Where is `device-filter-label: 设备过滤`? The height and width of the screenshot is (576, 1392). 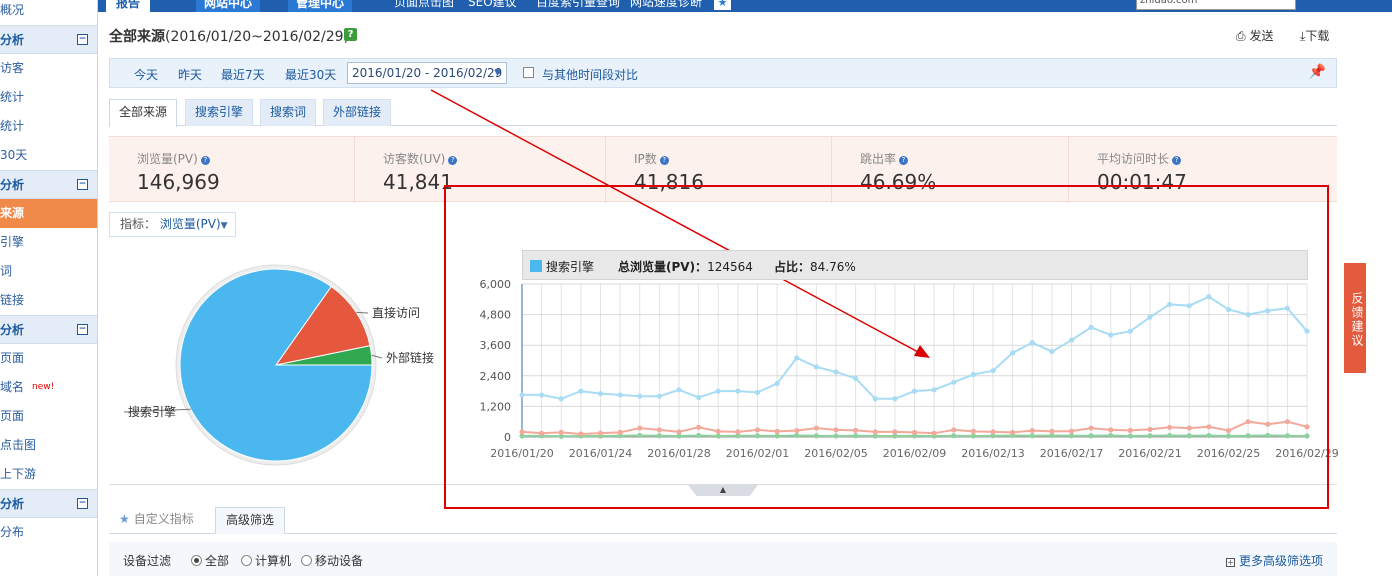
device-filter-label: 设备过滤 is located at coordinates (147, 561).